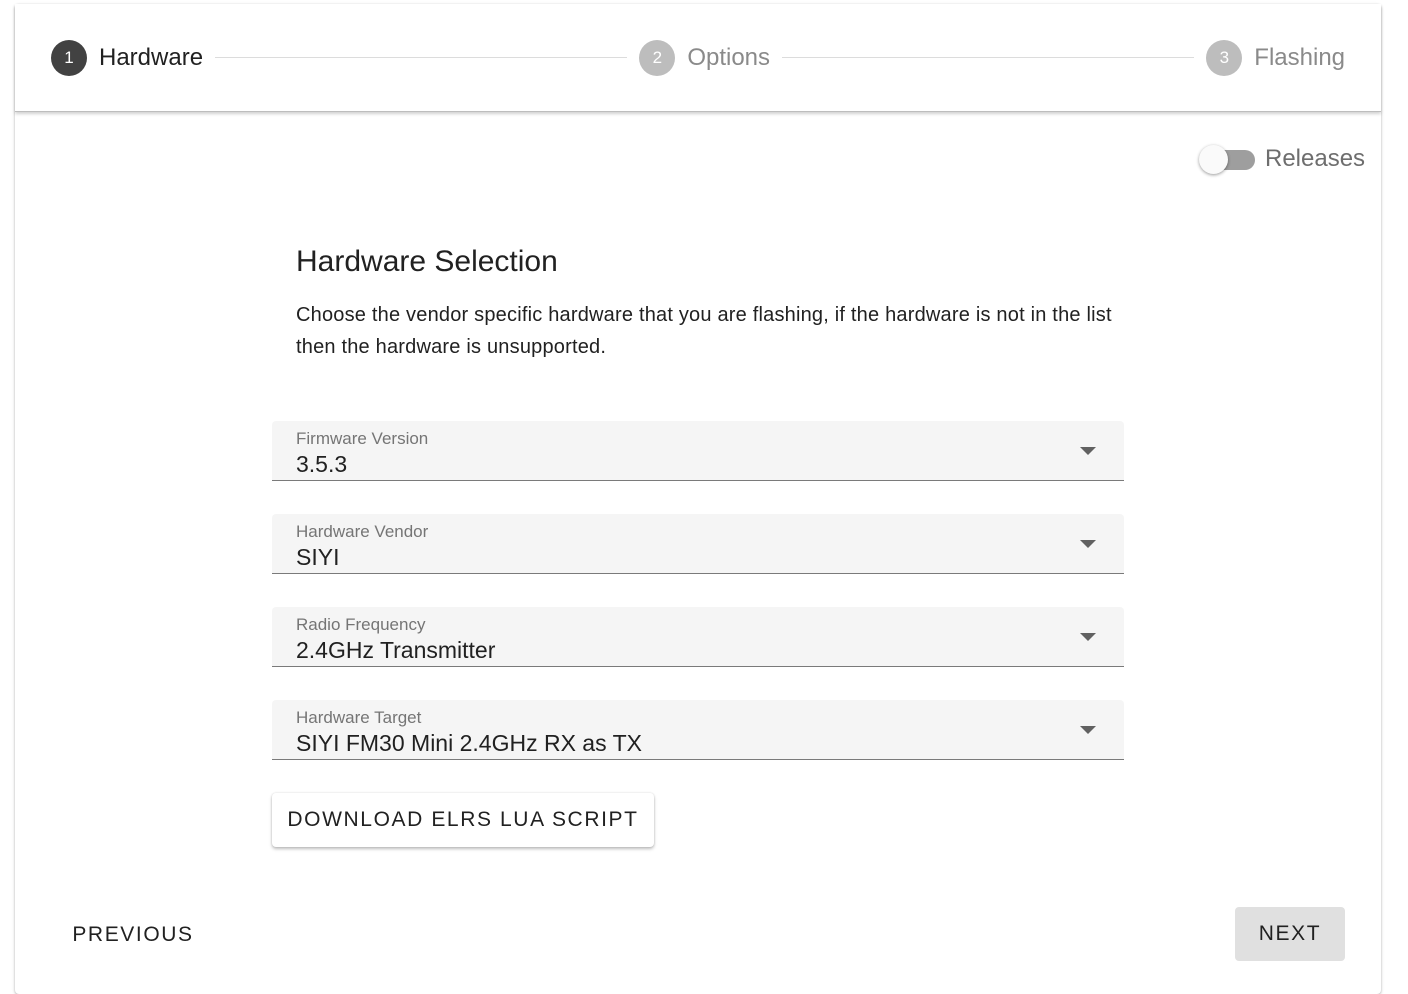  What do you see at coordinates (427, 261) in the screenshot?
I see `section-heading: Hardware Selection` at bounding box center [427, 261].